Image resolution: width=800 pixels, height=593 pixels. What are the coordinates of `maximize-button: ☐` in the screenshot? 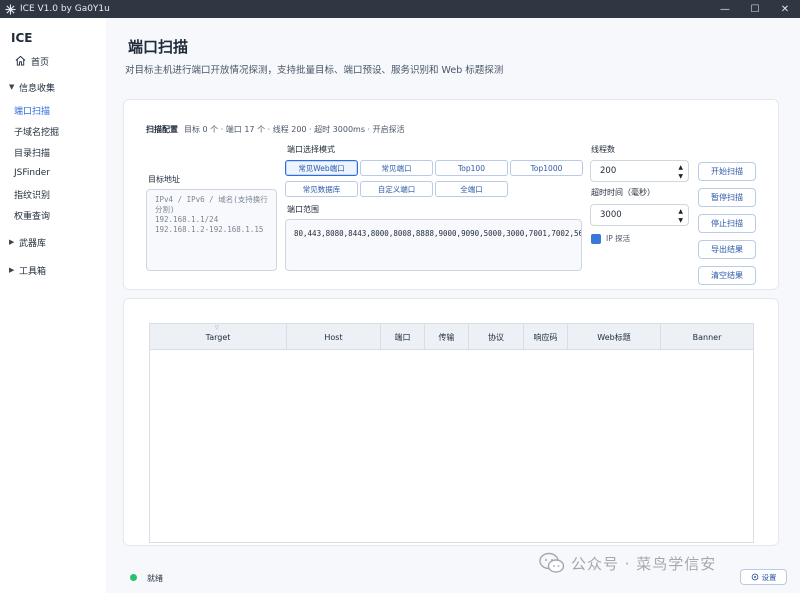 It's located at (755, 9).